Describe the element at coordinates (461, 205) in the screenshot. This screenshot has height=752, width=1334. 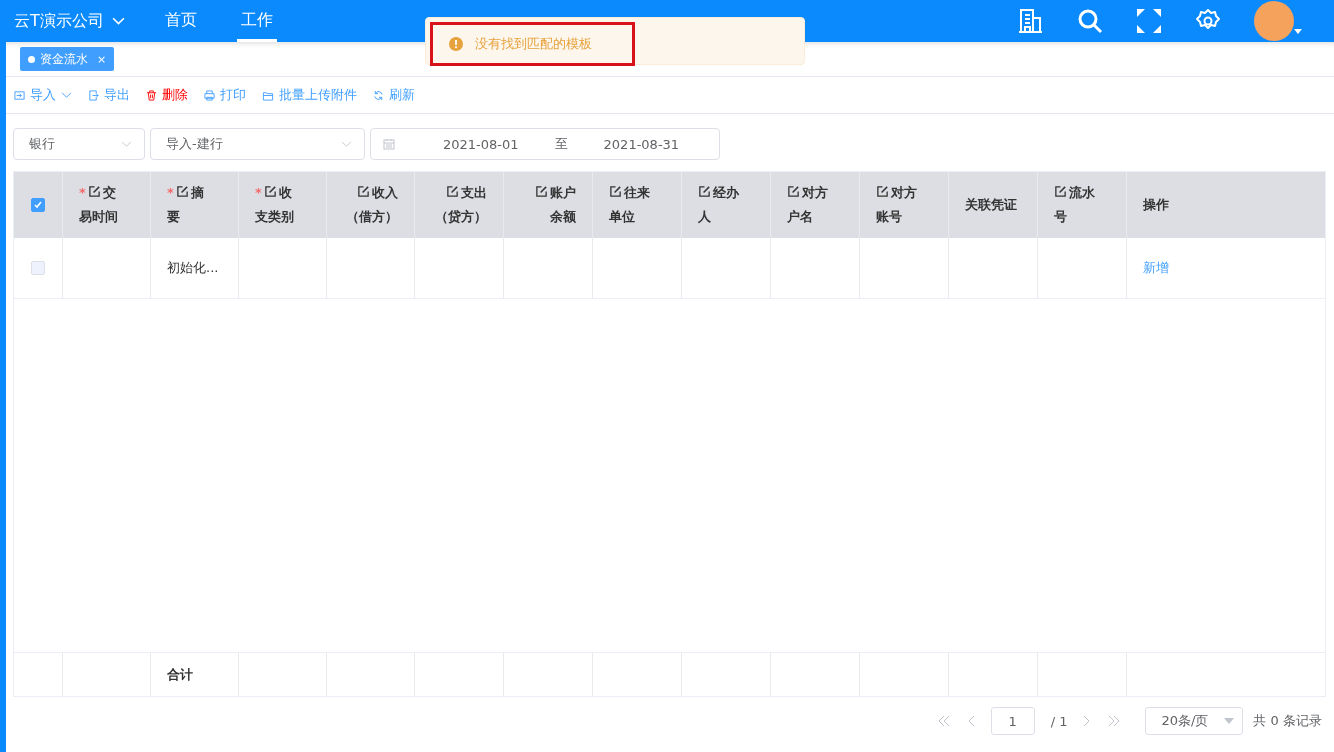
I see `column-header: 支出（贷方）` at that location.